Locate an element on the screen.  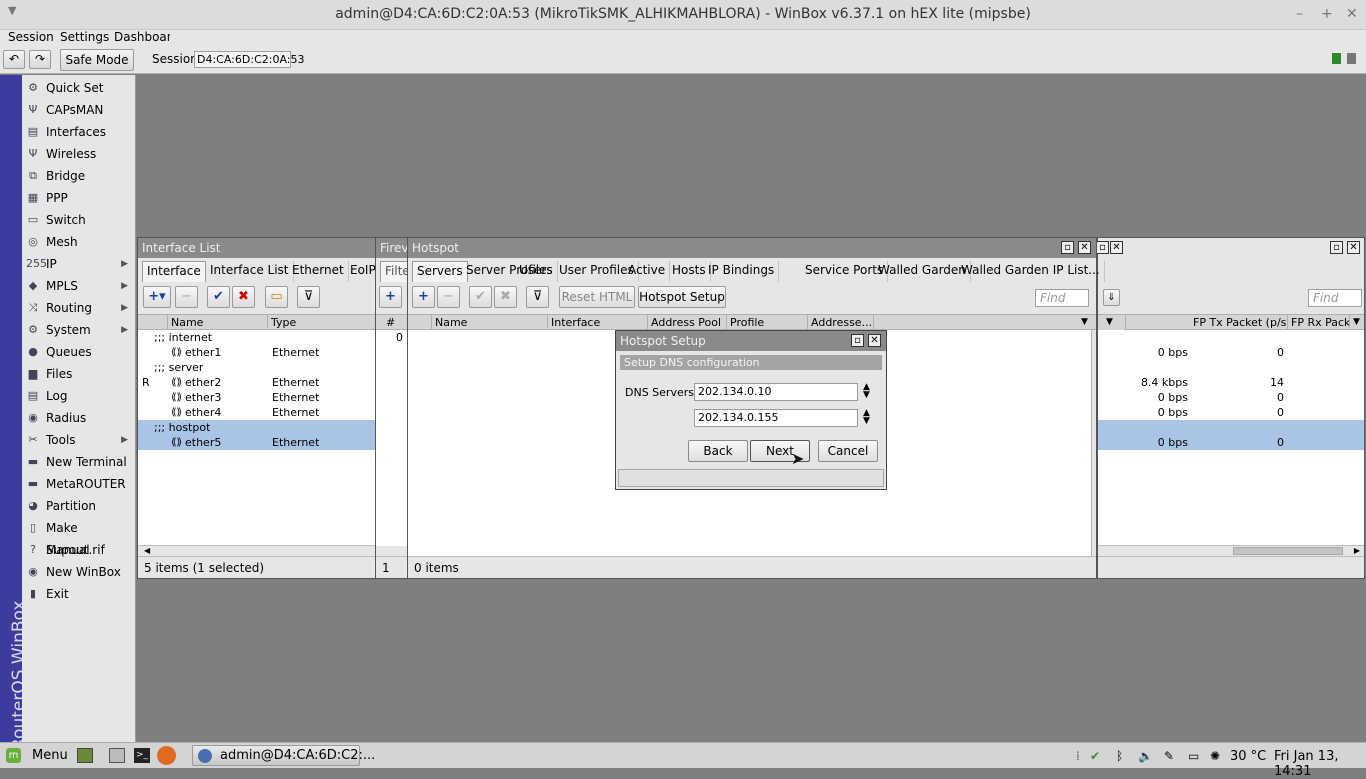
sidebar-item-partition: ◕ Partition is located at coordinates (79, 506).